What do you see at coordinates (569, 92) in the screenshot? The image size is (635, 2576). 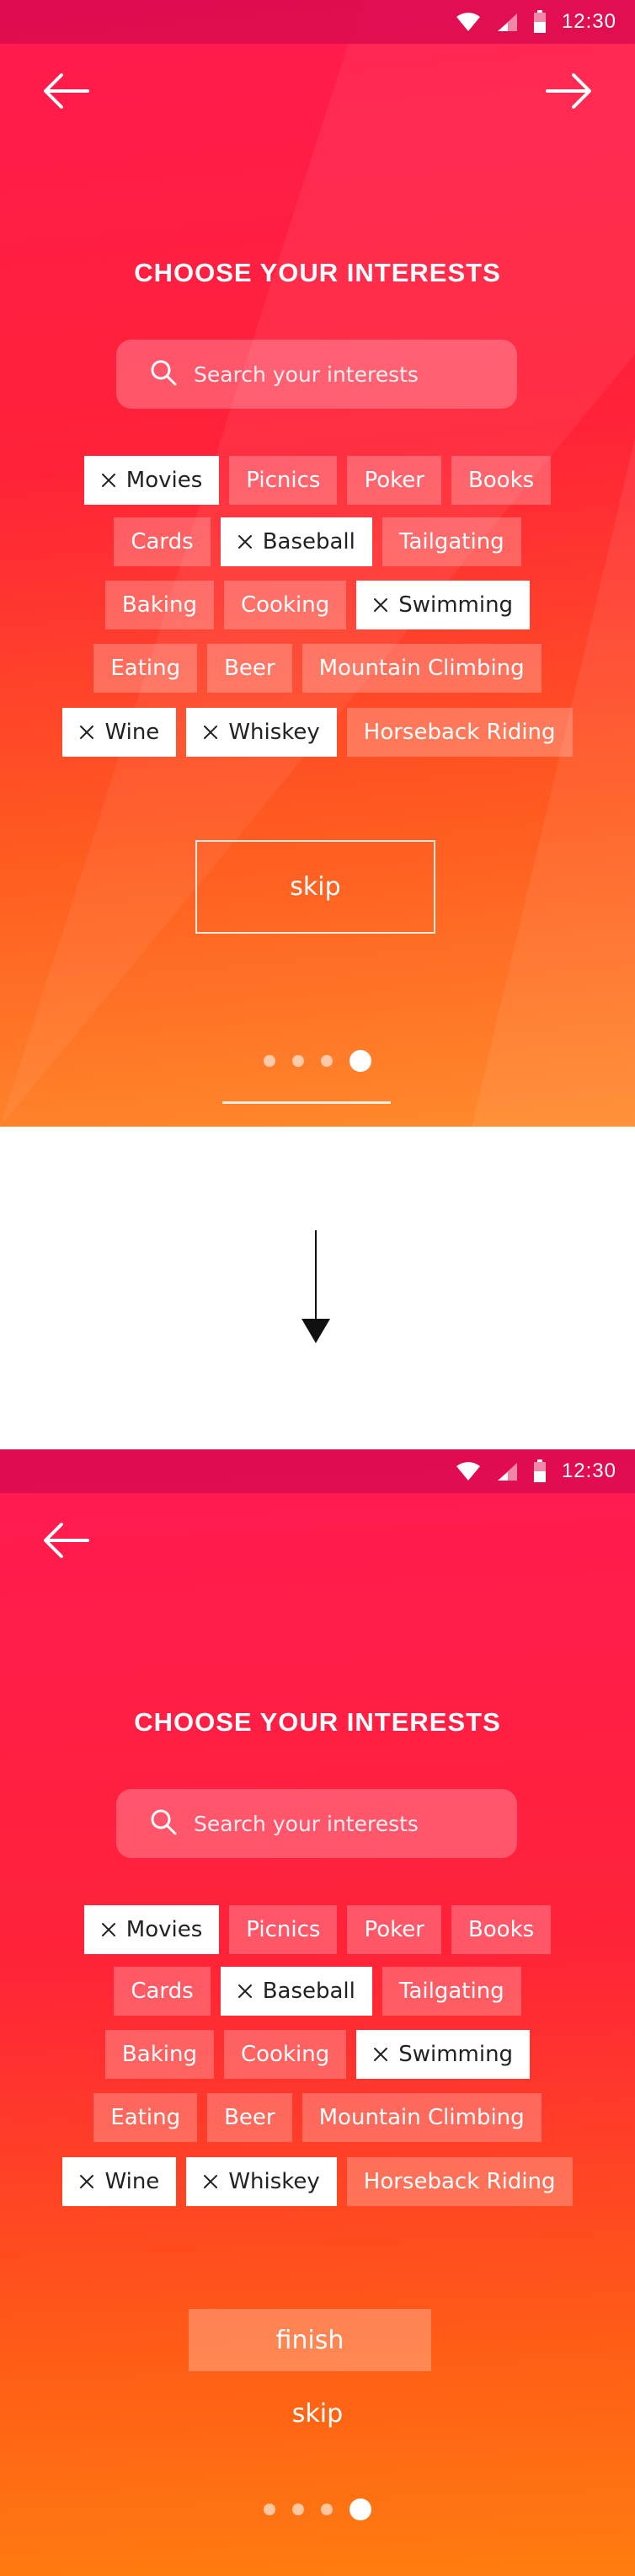 I see `forward-button` at bounding box center [569, 92].